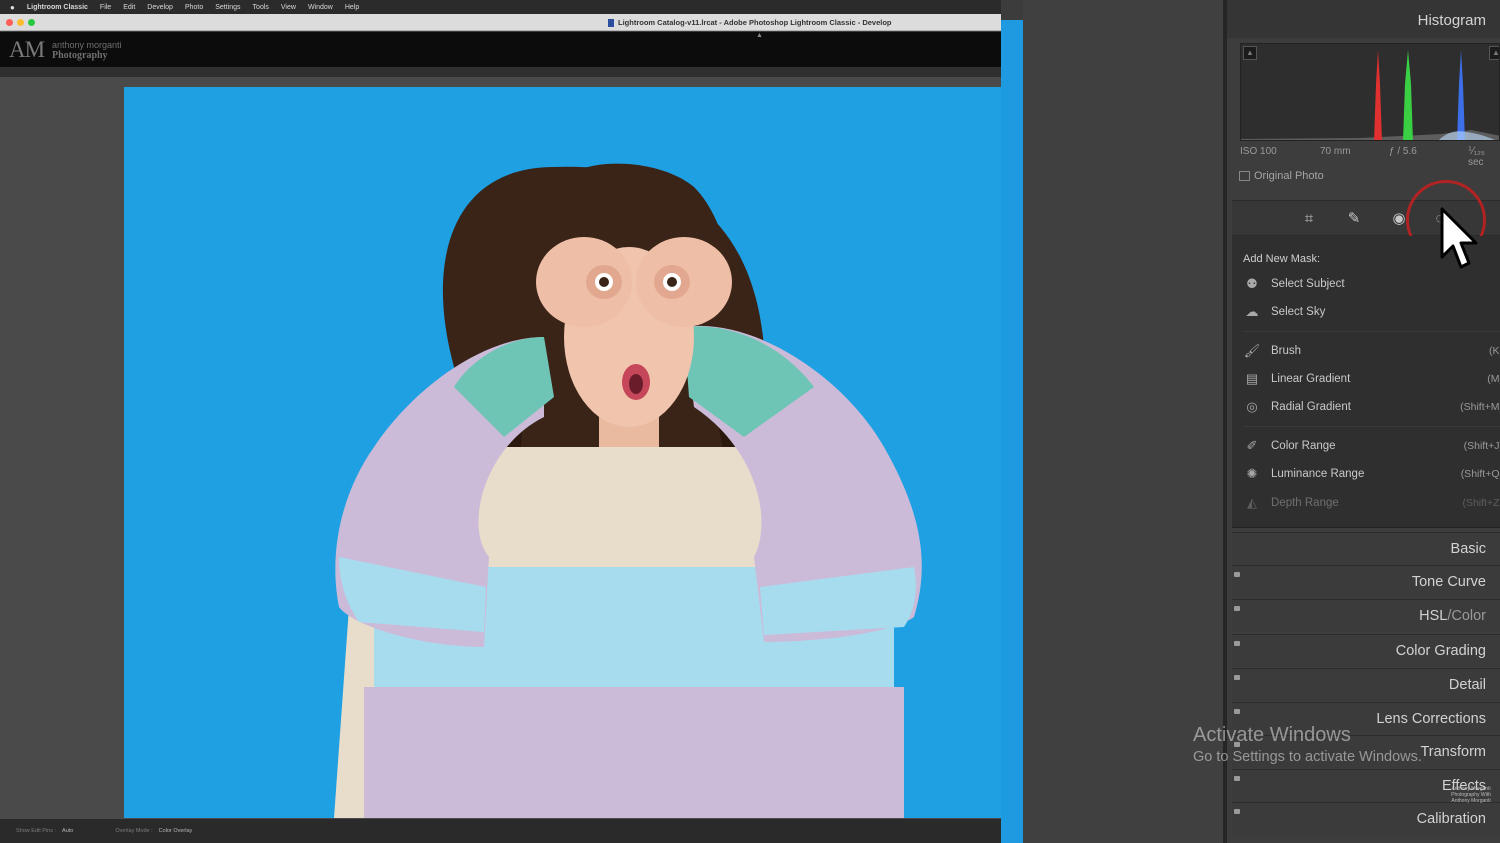  What do you see at coordinates (31, 22) in the screenshot?
I see `zoom-window-button` at bounding box center [31, 22].